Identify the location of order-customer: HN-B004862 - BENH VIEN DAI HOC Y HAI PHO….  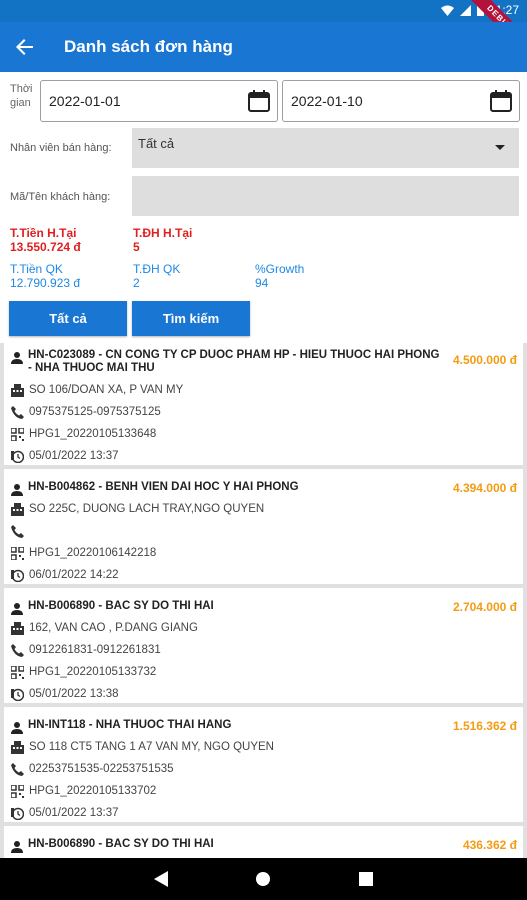
(163, 487).